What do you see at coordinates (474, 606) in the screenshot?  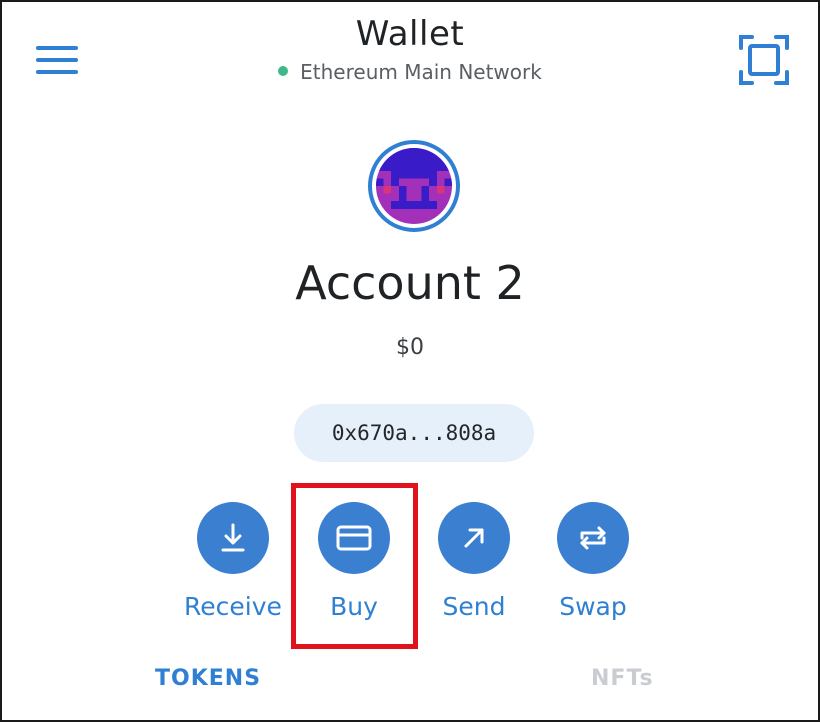 I see `send-label: Send` at bounding box center [474, 606].